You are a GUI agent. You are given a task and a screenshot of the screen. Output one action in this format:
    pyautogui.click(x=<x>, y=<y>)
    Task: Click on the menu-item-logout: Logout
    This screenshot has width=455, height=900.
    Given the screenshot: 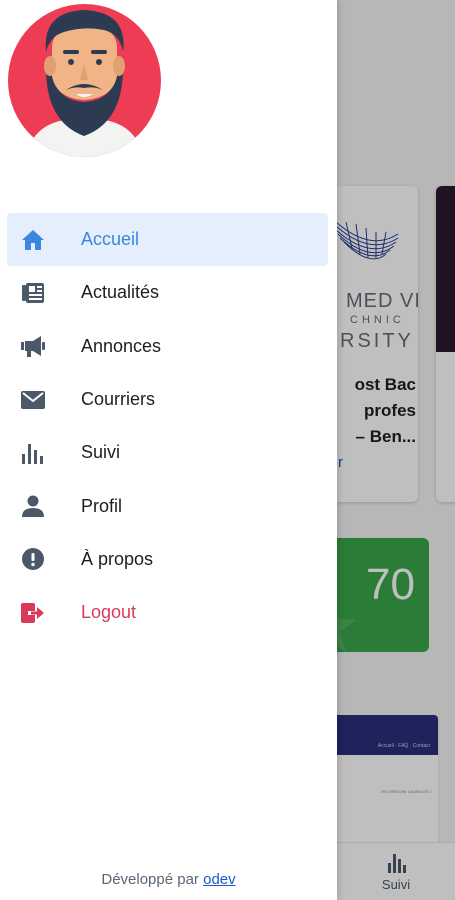 What is the action you would take?
    pyautogui.click(x=167, y=612)
    